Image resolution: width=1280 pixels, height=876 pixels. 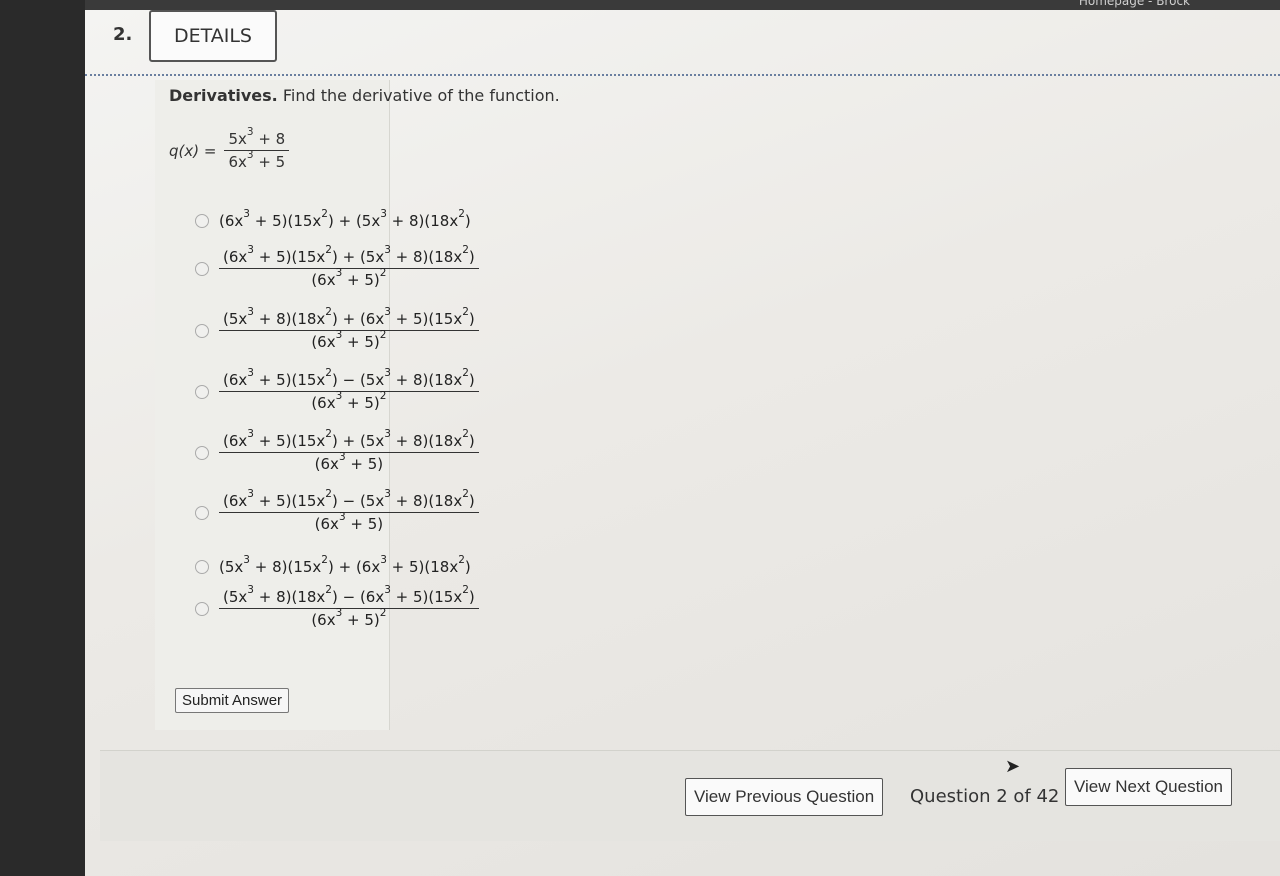 What do you see at coordinates (1148, 787) in the screenshot?
I see `view-next-question-button: View Next Question` at bounding box center [1148, 787].